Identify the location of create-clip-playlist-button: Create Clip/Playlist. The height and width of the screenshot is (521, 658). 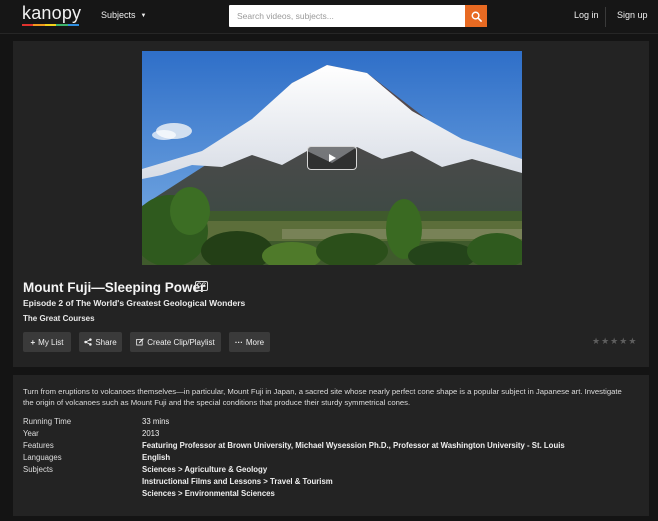
(175, 342).